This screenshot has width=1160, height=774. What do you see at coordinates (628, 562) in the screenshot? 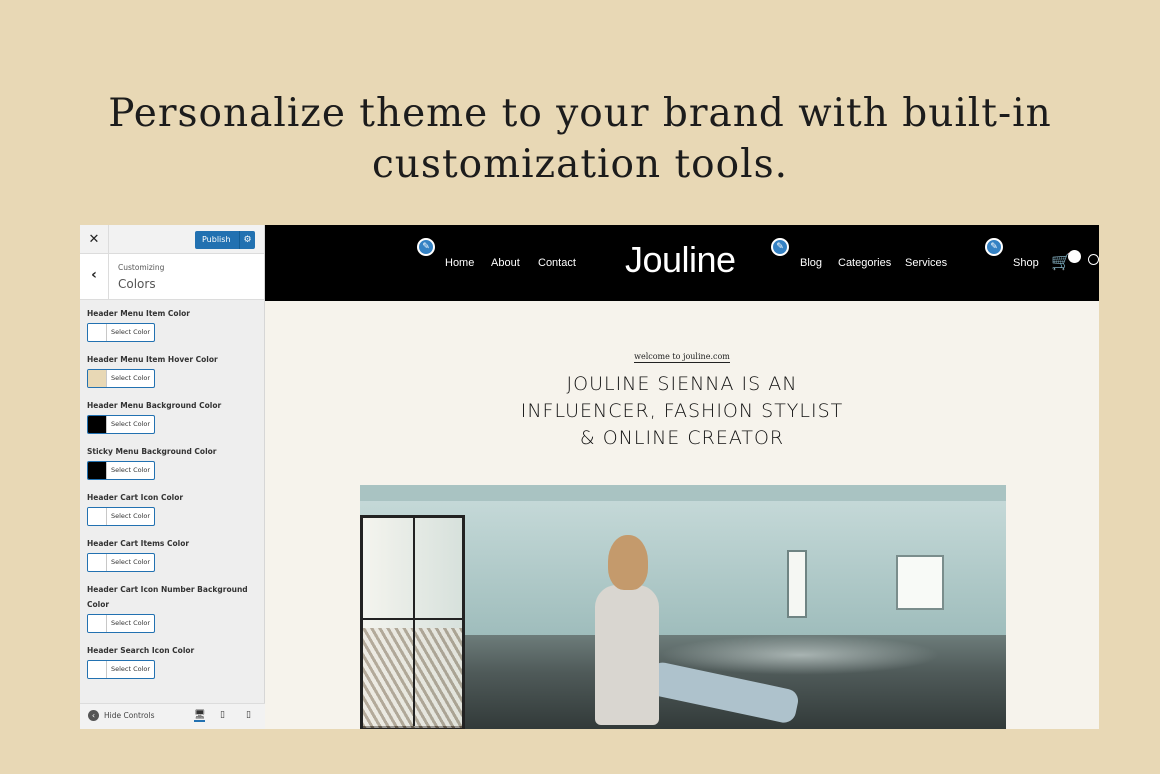
I see `photo-figure-head` at bounding box center [628, 562].